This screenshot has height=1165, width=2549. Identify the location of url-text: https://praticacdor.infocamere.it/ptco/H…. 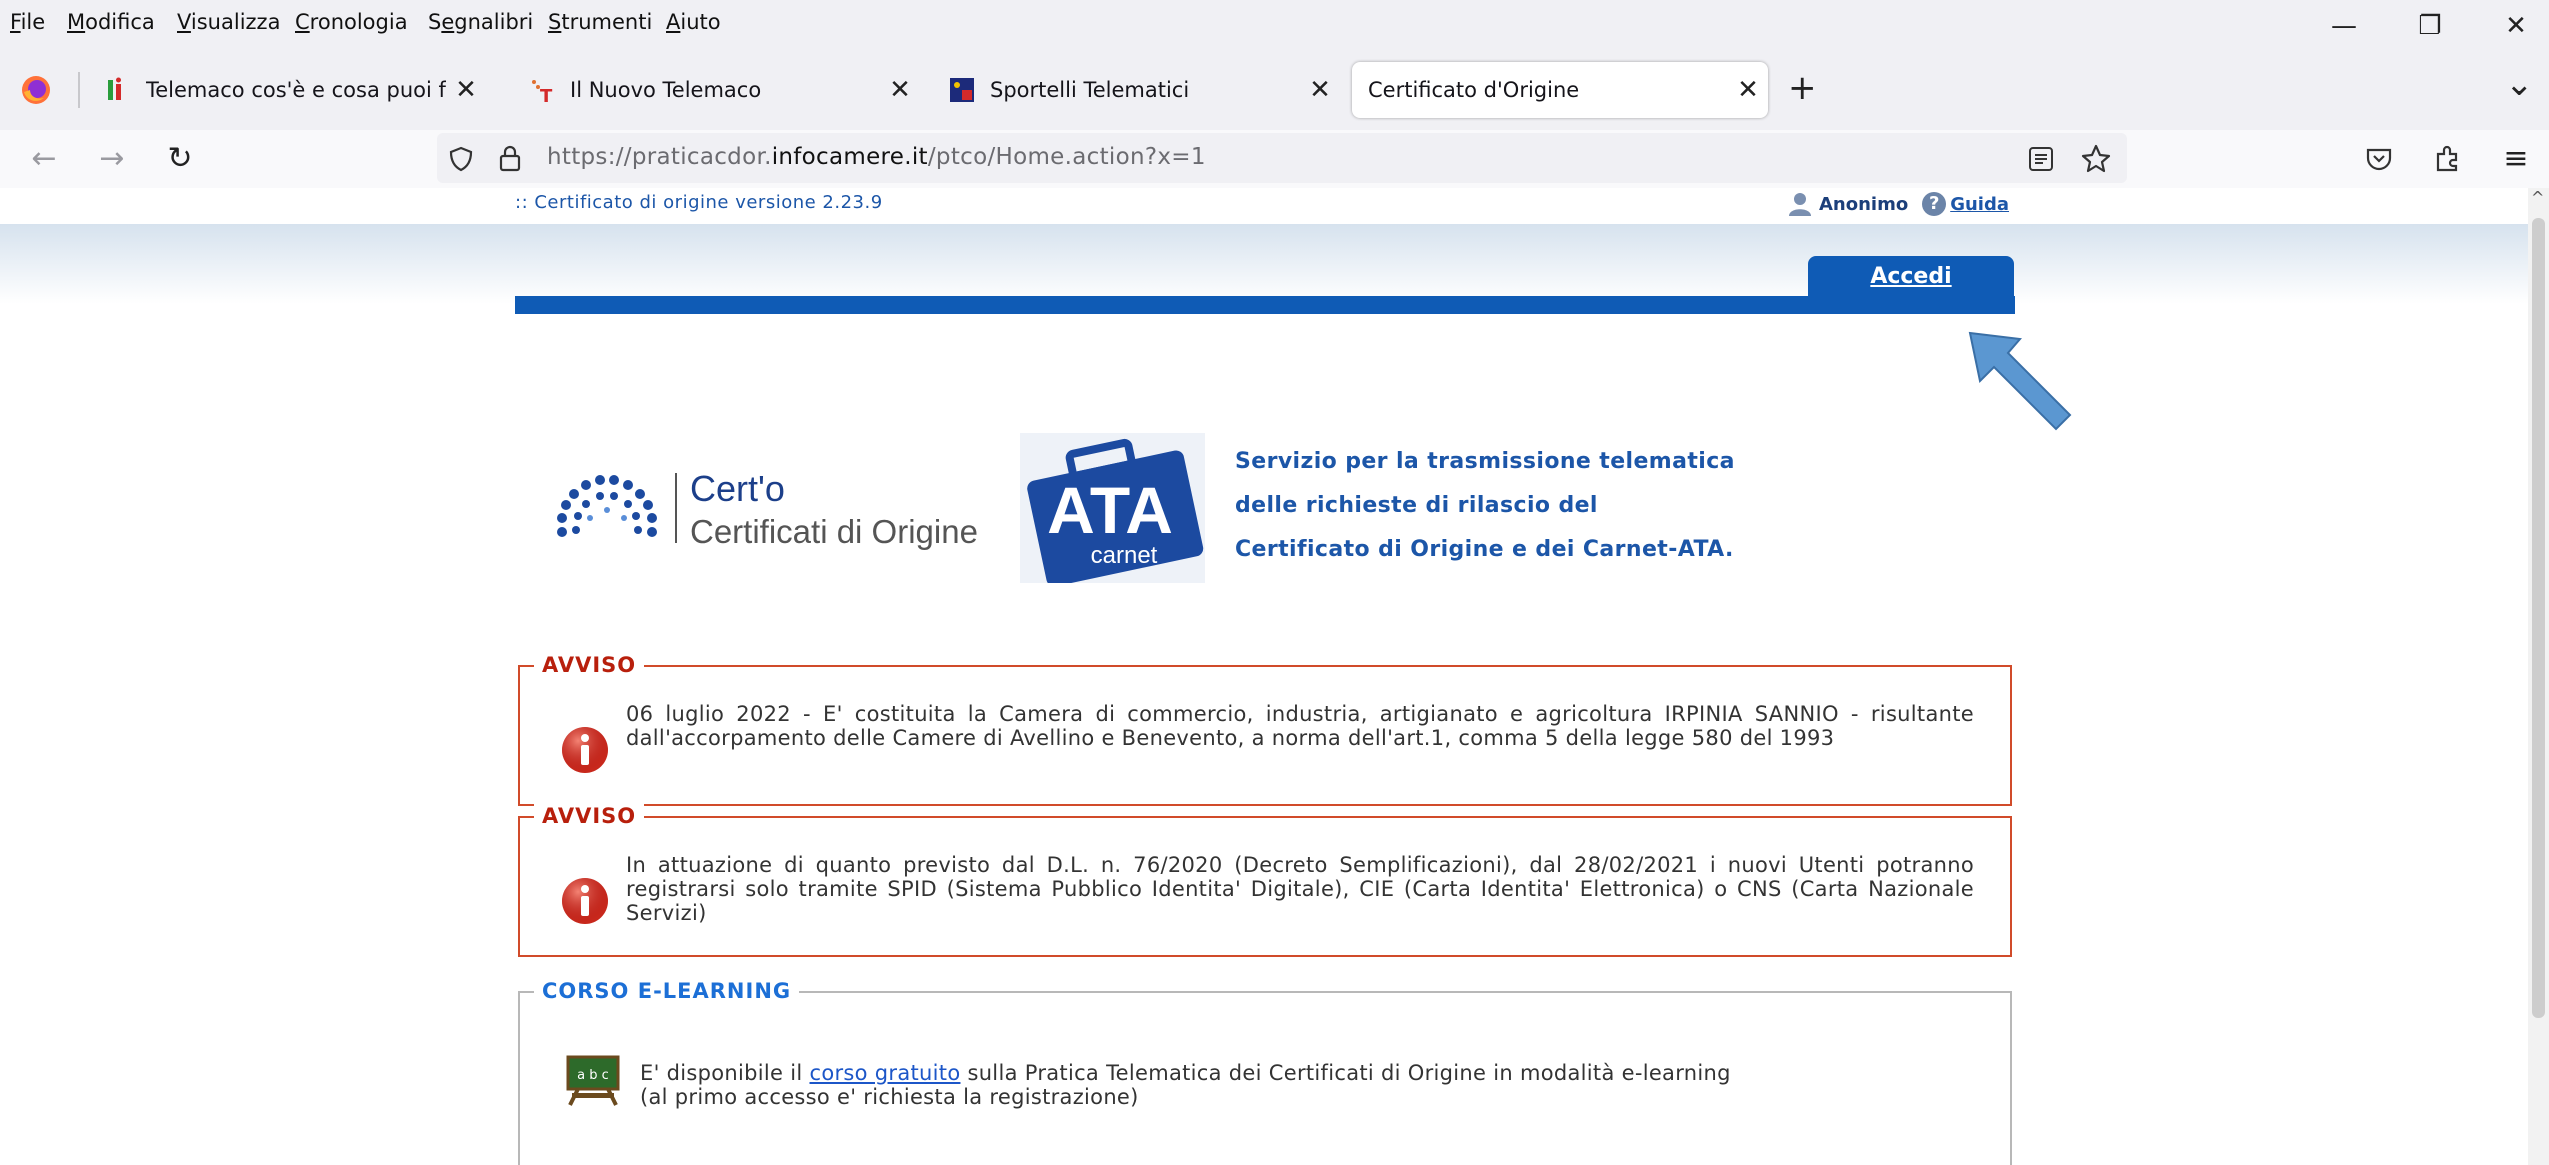
(876, 157).